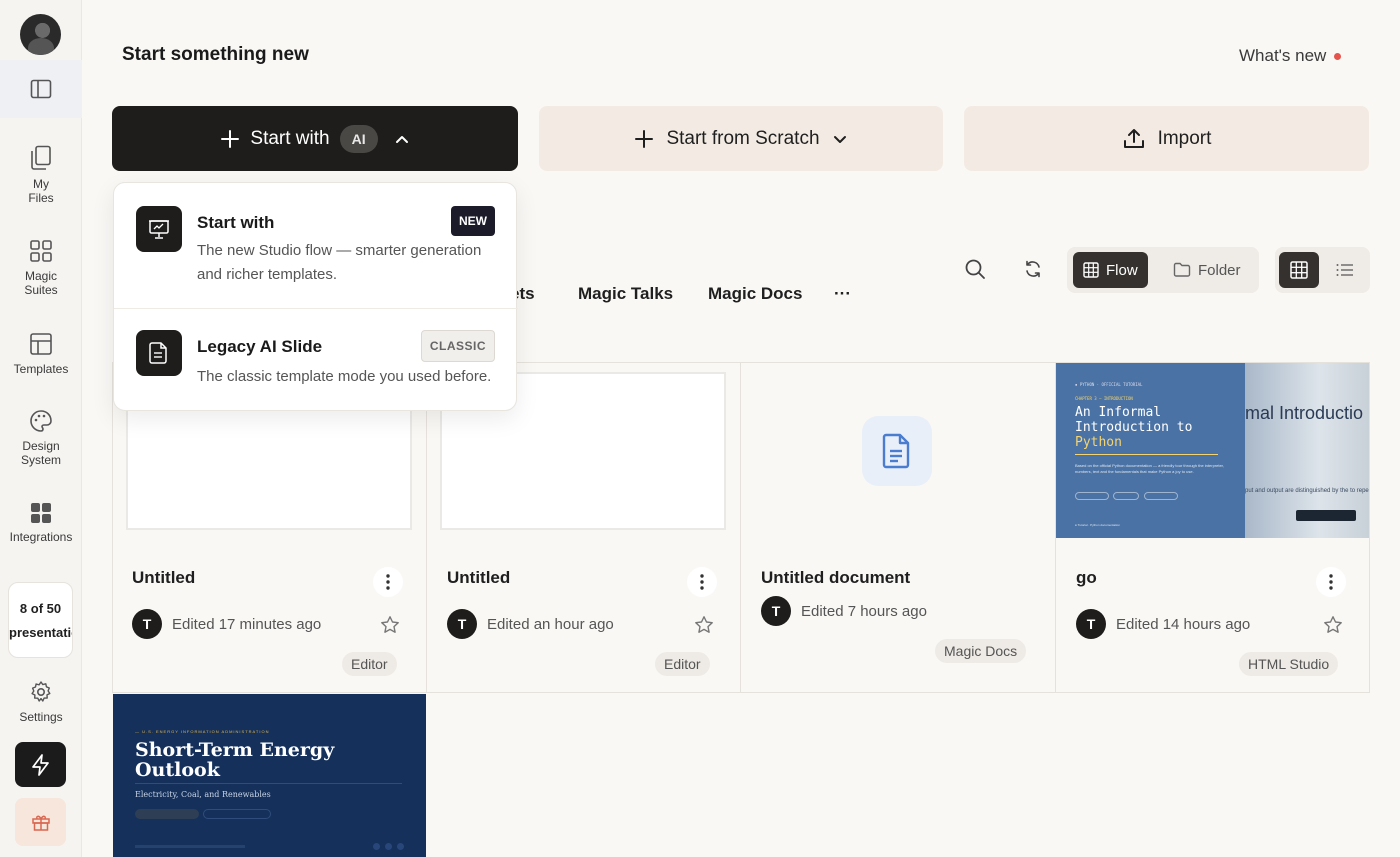 This screenshot has width=1400, height=857. I want to click on gift-button, so click(40, 822).